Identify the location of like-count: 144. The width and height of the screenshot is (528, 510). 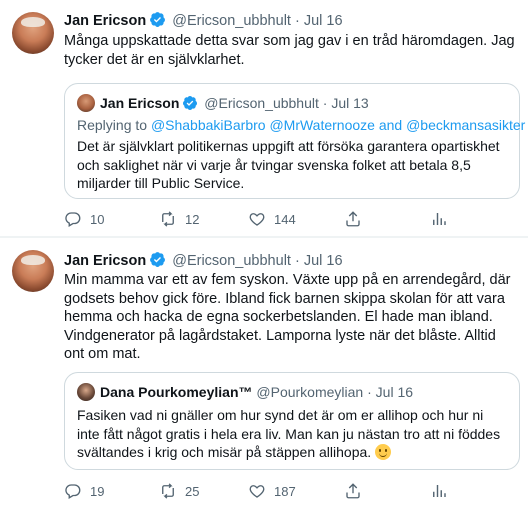
(285, 219).